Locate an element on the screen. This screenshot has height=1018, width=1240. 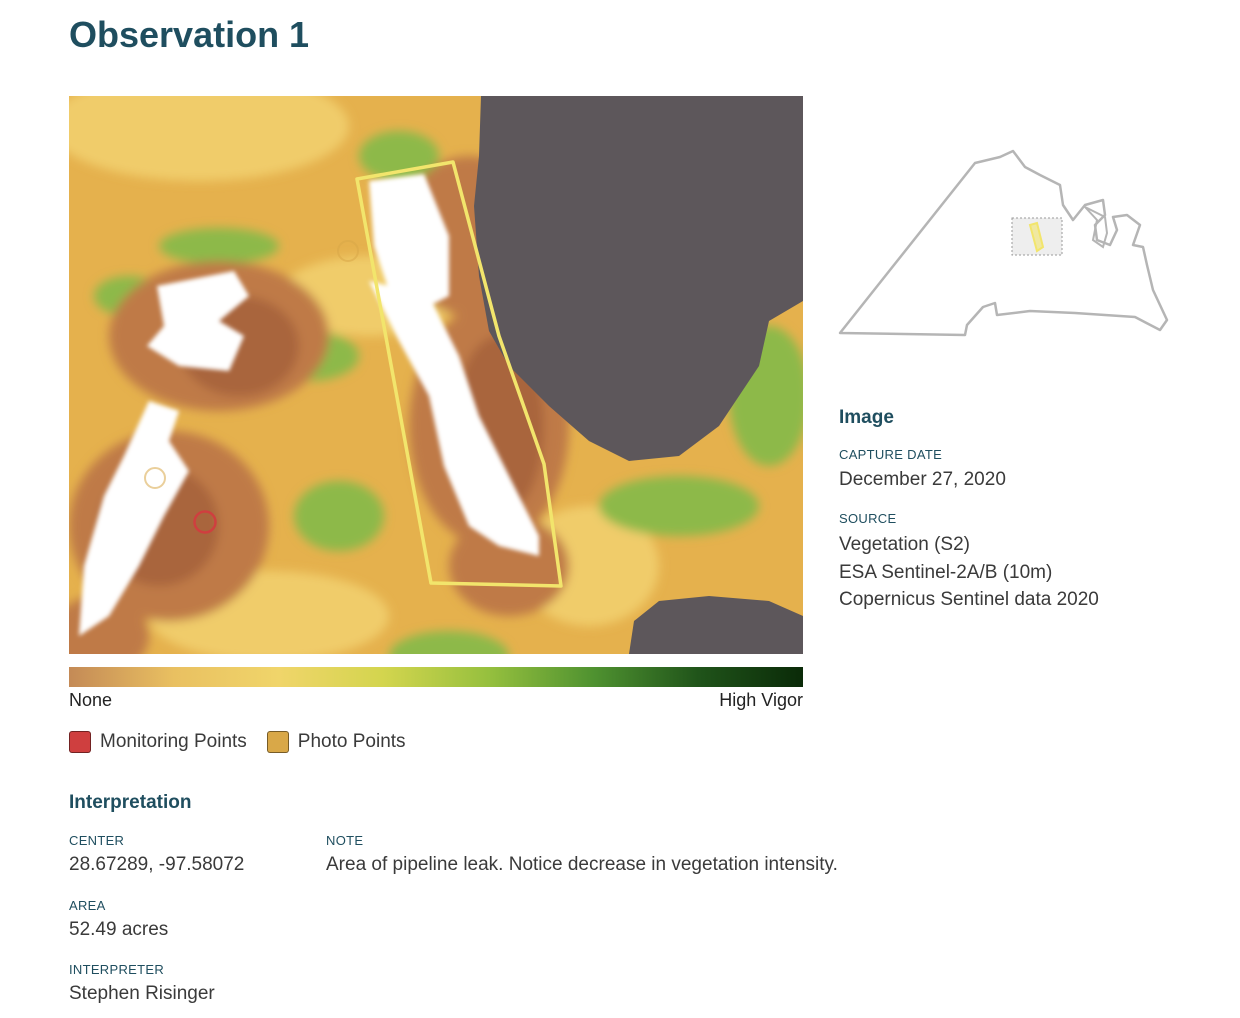
property-outline is located at coordinates (1003, 243).